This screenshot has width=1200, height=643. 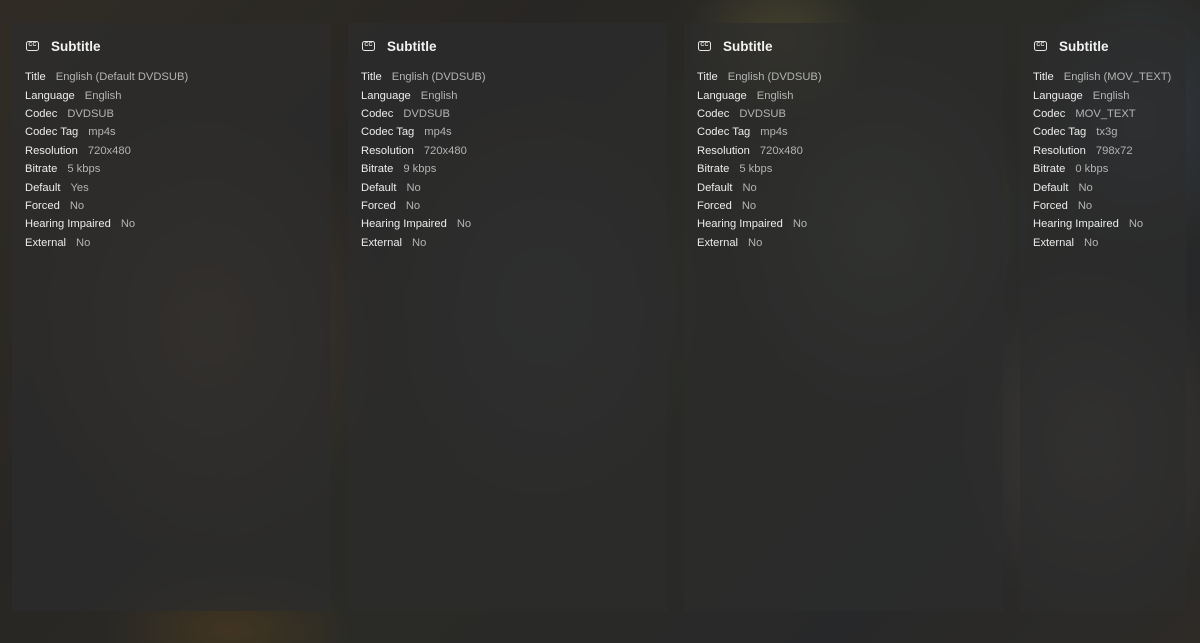 I want to click on prop-value: 720x480, so click(x=781, y=150).